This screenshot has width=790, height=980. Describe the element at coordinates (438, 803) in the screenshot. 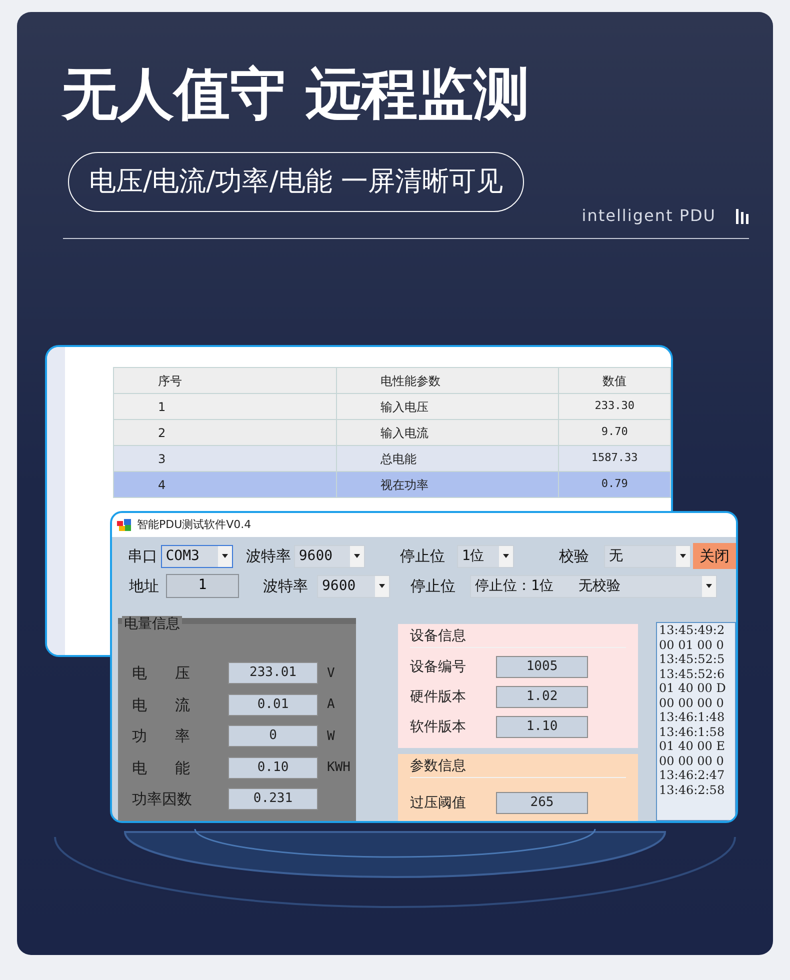

I see `field-label: 过压阈值` at that location.